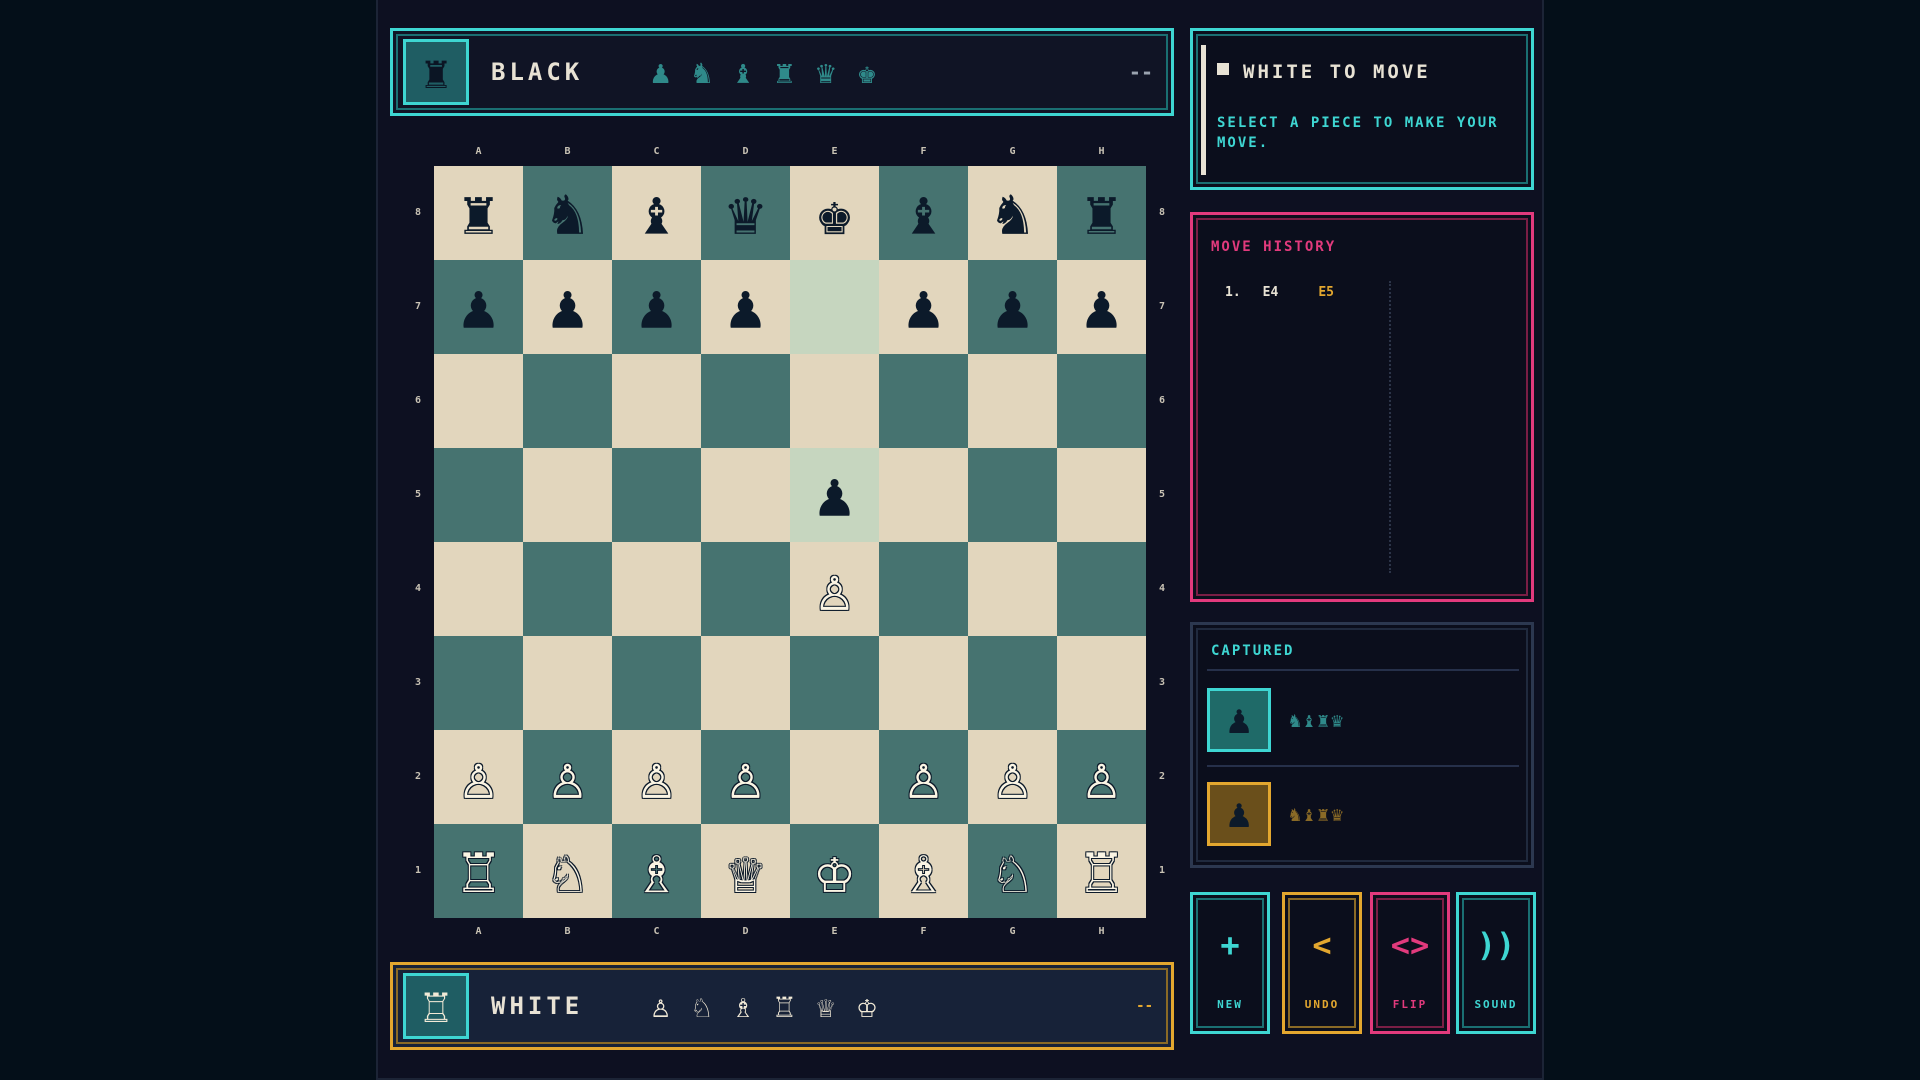 This screenshot has height=1080, width=1920. Describe the element at coordinates (1012, 589) in the screenshot. I see `square-g4` at that location.